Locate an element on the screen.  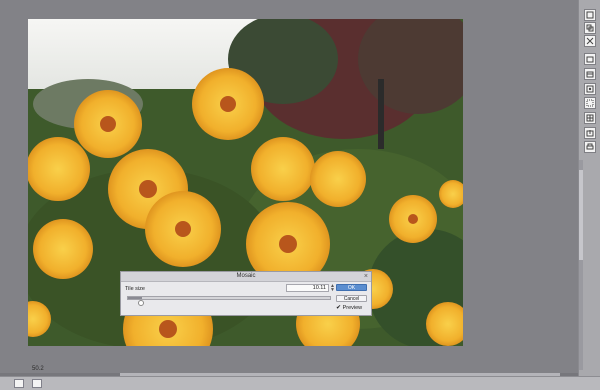
layout-toggle-button is located at coordinates (37, 383).